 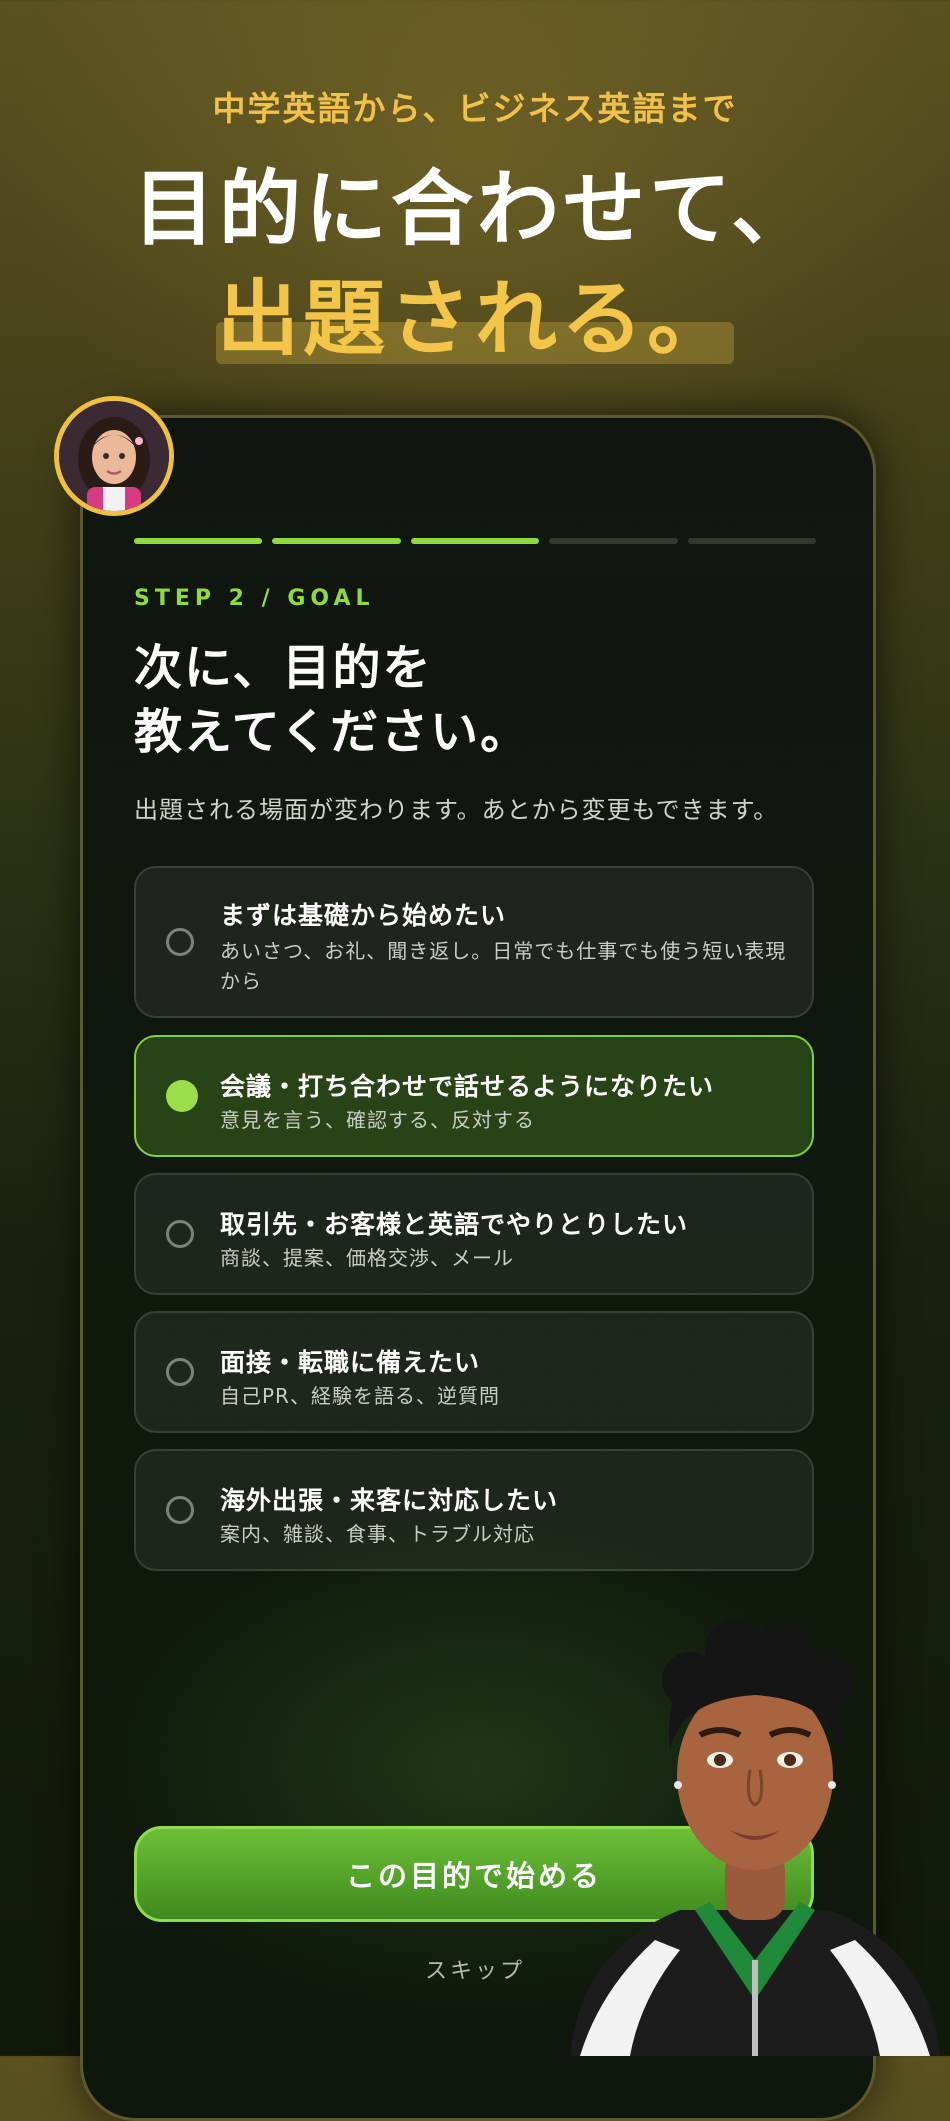 I want to click on goal-option-meetings: 会議・打ち合わせで話せるようになりたい 意見を言う、確認する、反対する, so click(x=474, y=1096).